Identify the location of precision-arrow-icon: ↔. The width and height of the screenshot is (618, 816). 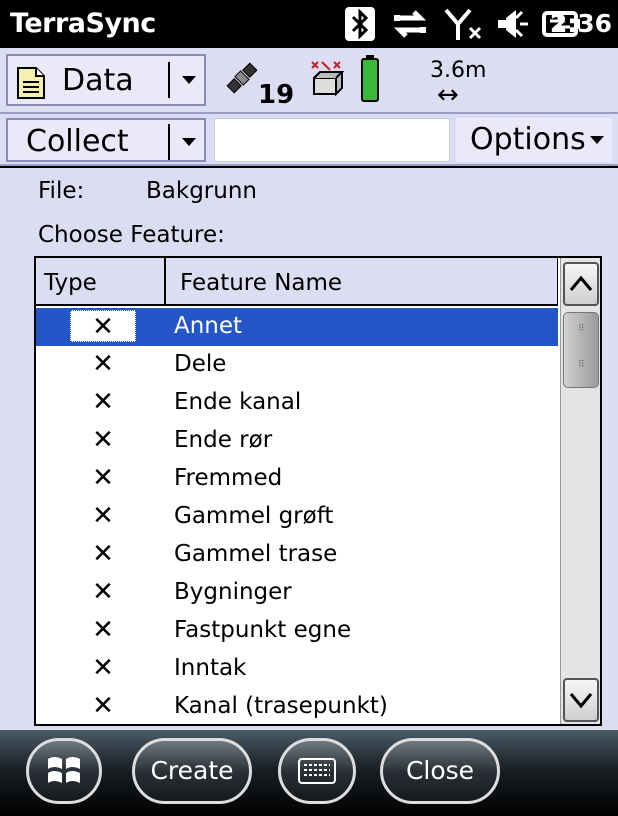
(448, 95).